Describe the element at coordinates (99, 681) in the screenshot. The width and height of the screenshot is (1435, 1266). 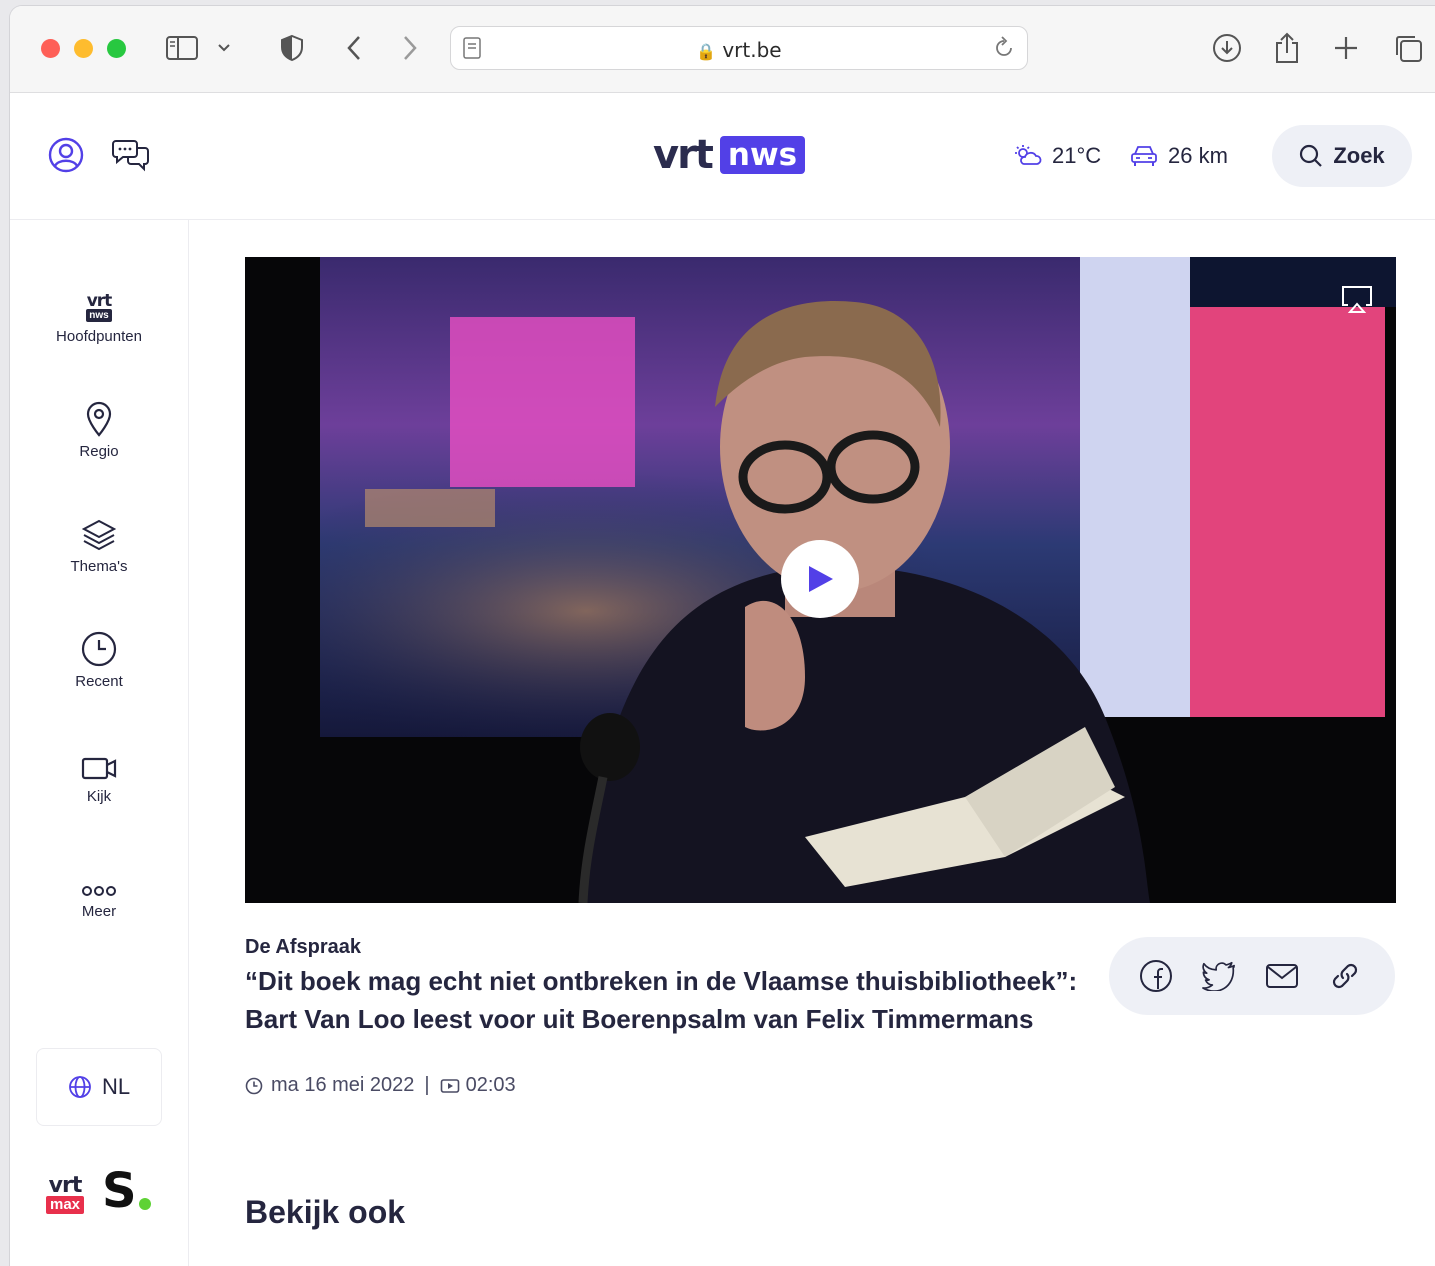
I see `sidebar-label-recent: Recent` at that location.